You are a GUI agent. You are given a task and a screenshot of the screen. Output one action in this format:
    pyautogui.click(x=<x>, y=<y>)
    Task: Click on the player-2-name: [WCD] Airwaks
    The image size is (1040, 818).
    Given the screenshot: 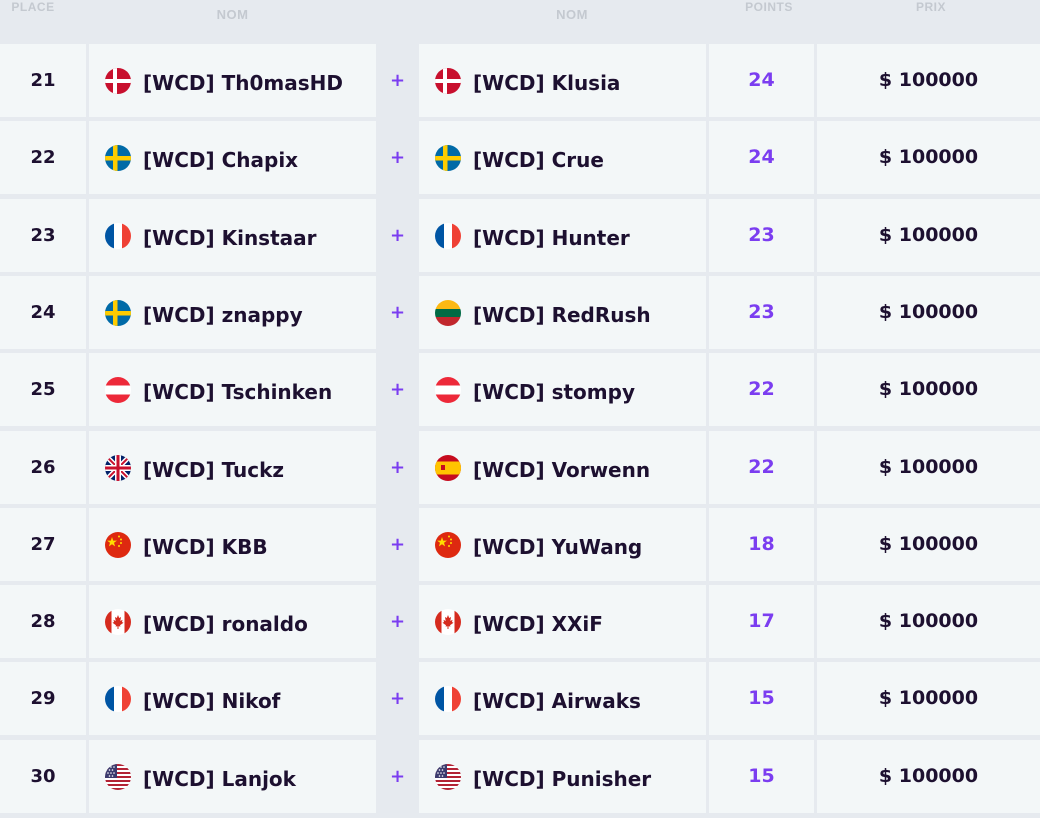 What is the action you would take?
    pyautogui.click(x=557, y=698)
    